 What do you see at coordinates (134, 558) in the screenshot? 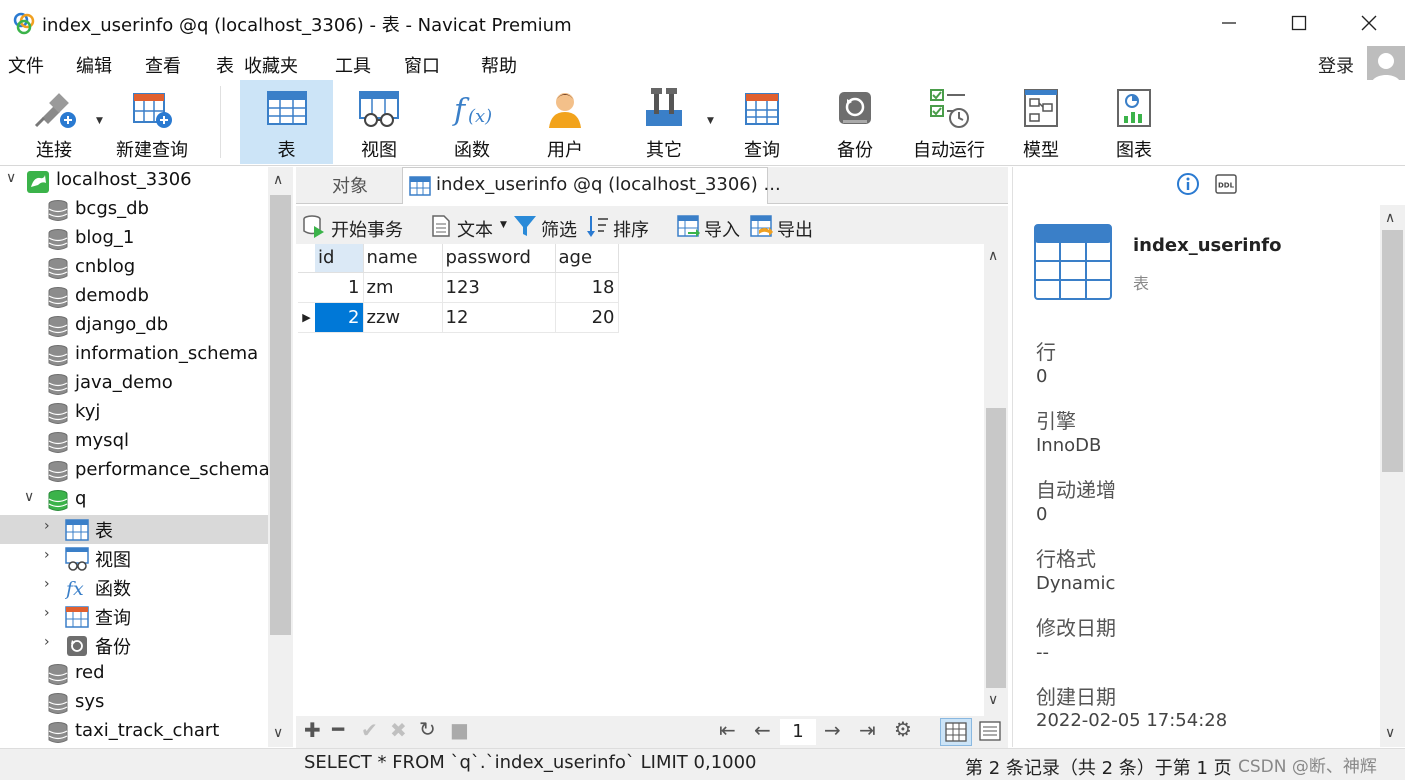
I see `tree-node-views: › 视图` at bounding box center [134, 558].